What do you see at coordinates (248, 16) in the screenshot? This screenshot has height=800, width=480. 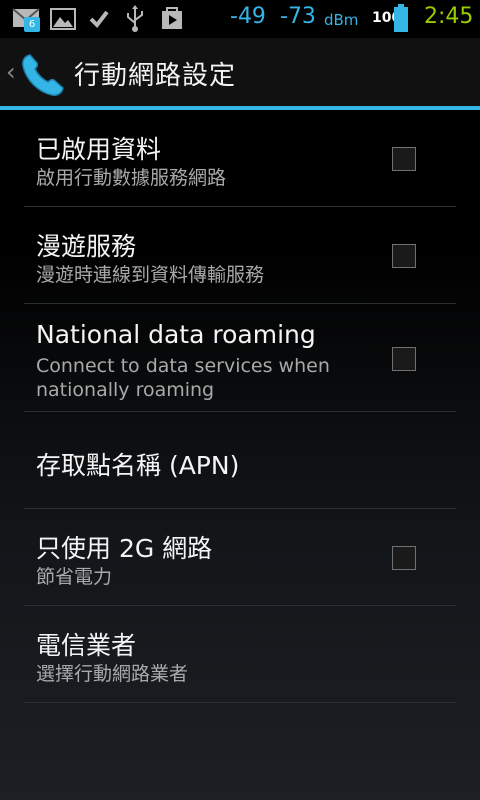 I see `signal-strength-1: -49` at bounding box center [248, 16].